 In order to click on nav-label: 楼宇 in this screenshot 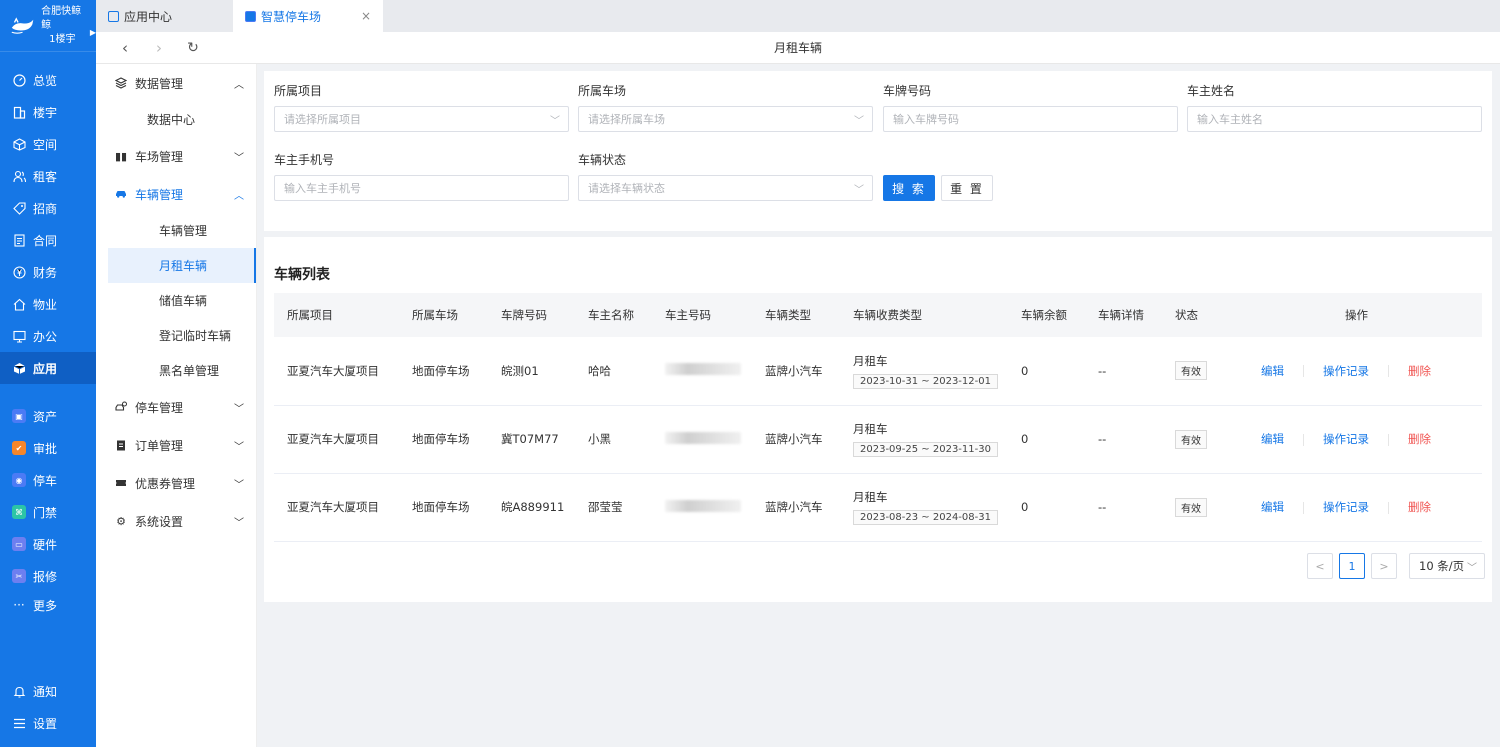, I will do `click(45, 112)`.